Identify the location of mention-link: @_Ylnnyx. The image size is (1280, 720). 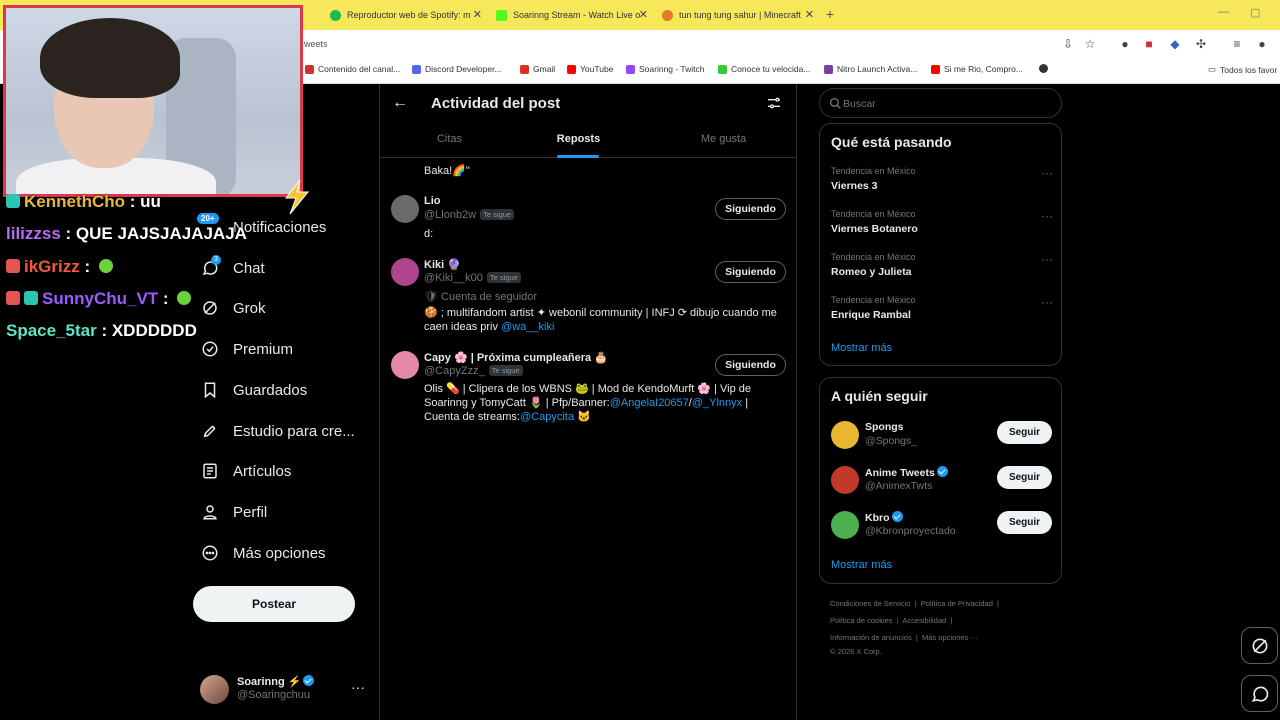
(717, 403).